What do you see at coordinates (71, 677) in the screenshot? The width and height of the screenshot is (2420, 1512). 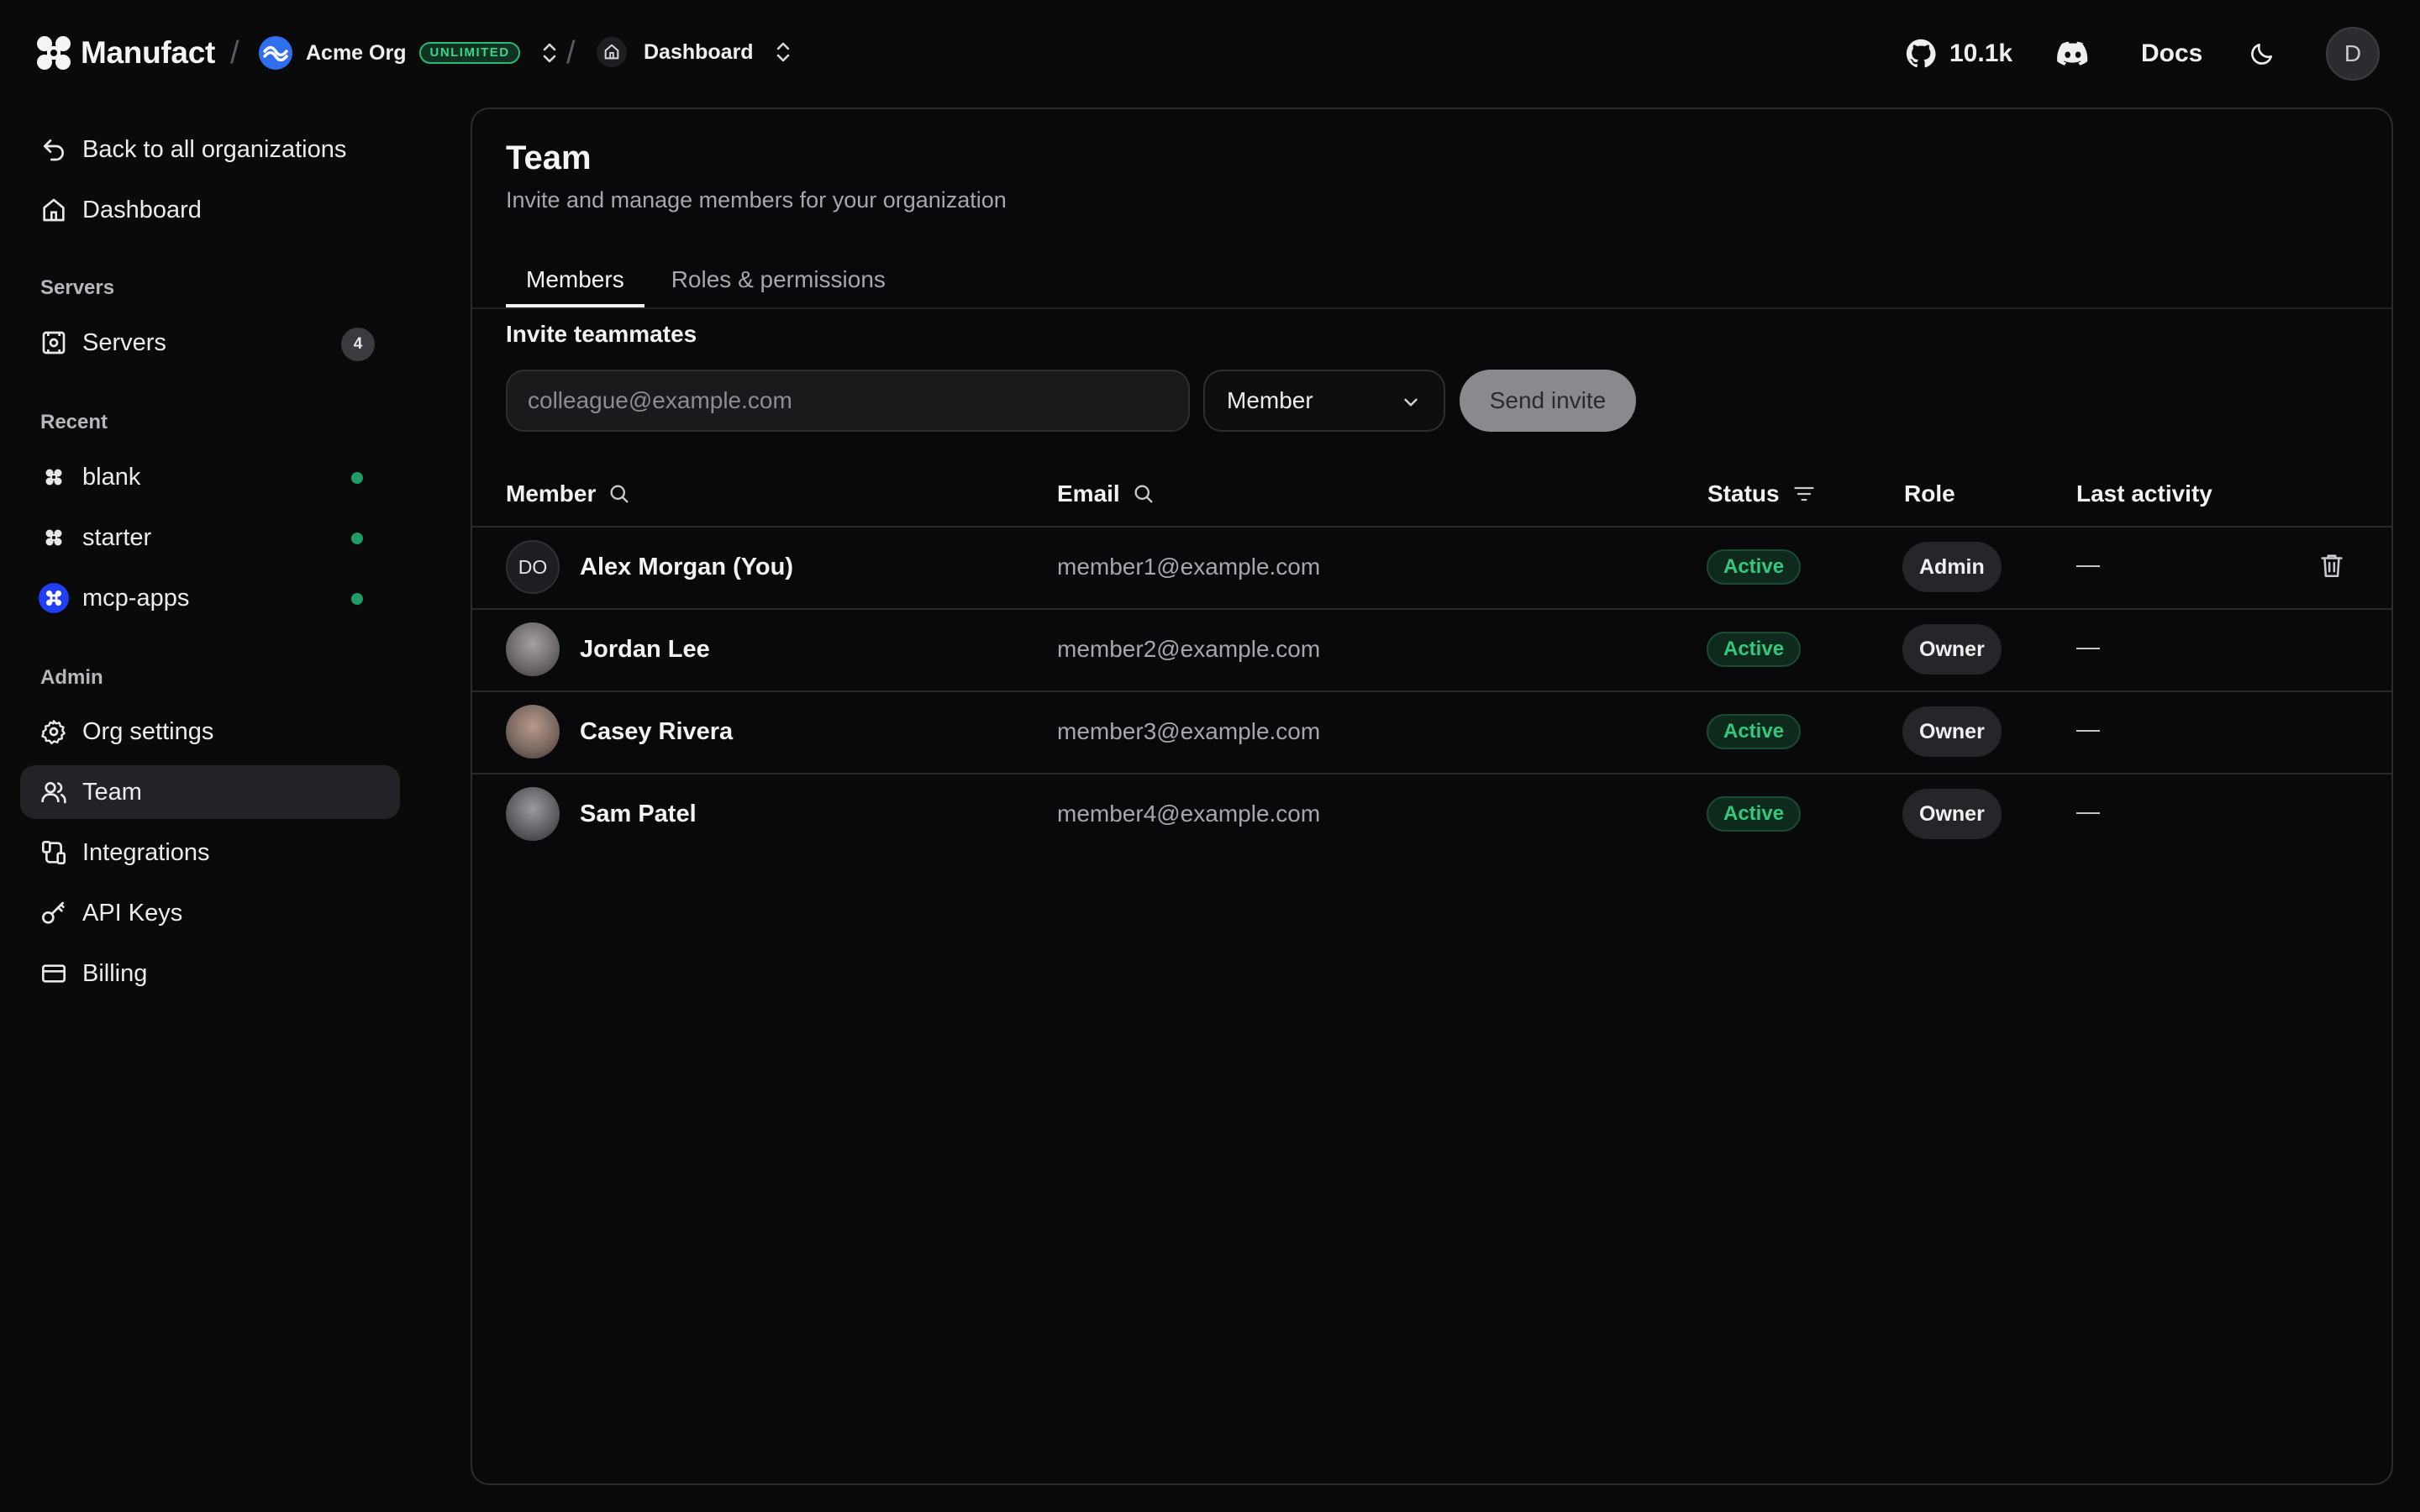 I see `section-label-admin: Admin` at bounding box center [71, 677].